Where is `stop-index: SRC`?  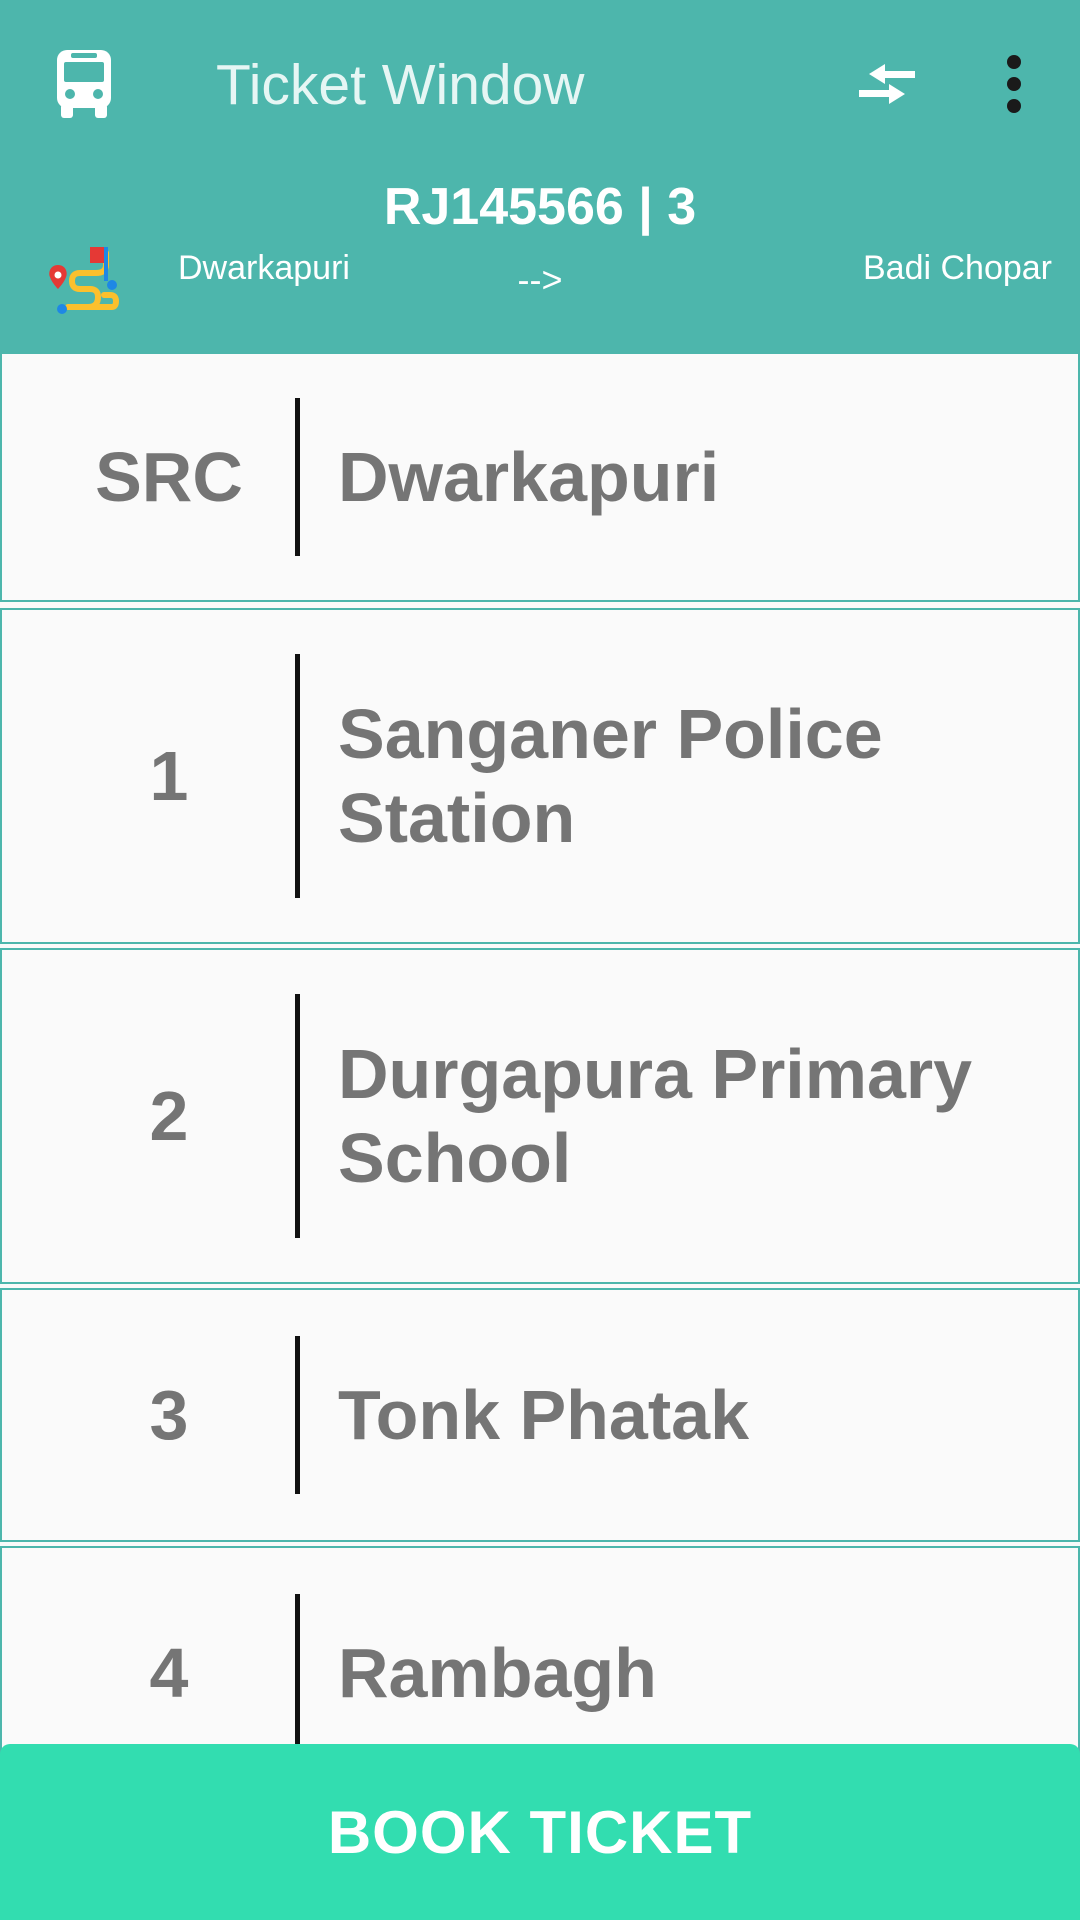 stop-index: SRC is located at coordinates (169, 477).